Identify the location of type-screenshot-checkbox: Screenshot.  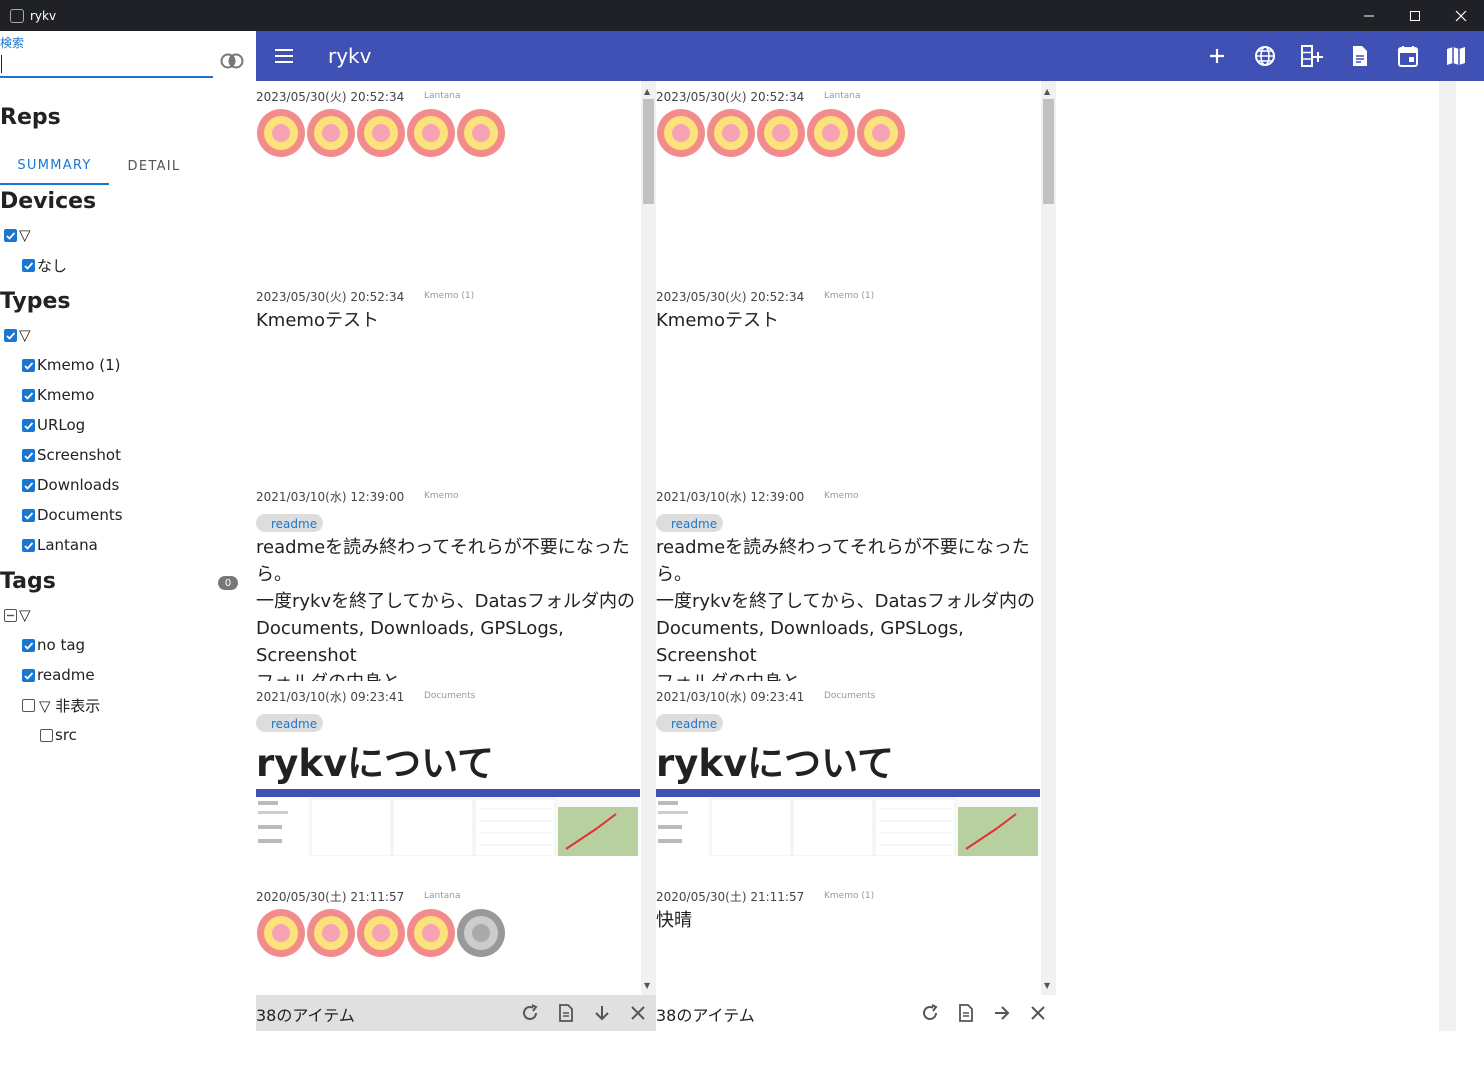
(71, 455).